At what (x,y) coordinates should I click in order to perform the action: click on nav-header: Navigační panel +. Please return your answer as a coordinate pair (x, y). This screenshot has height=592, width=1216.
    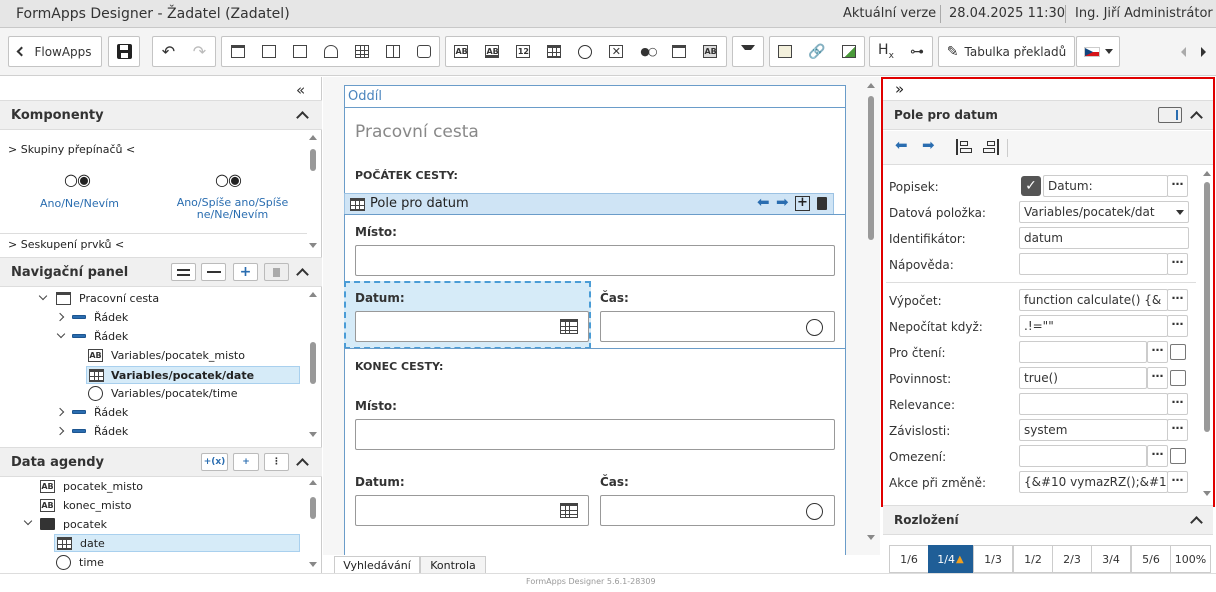
    Looking at the image, I should click on (161, 272).